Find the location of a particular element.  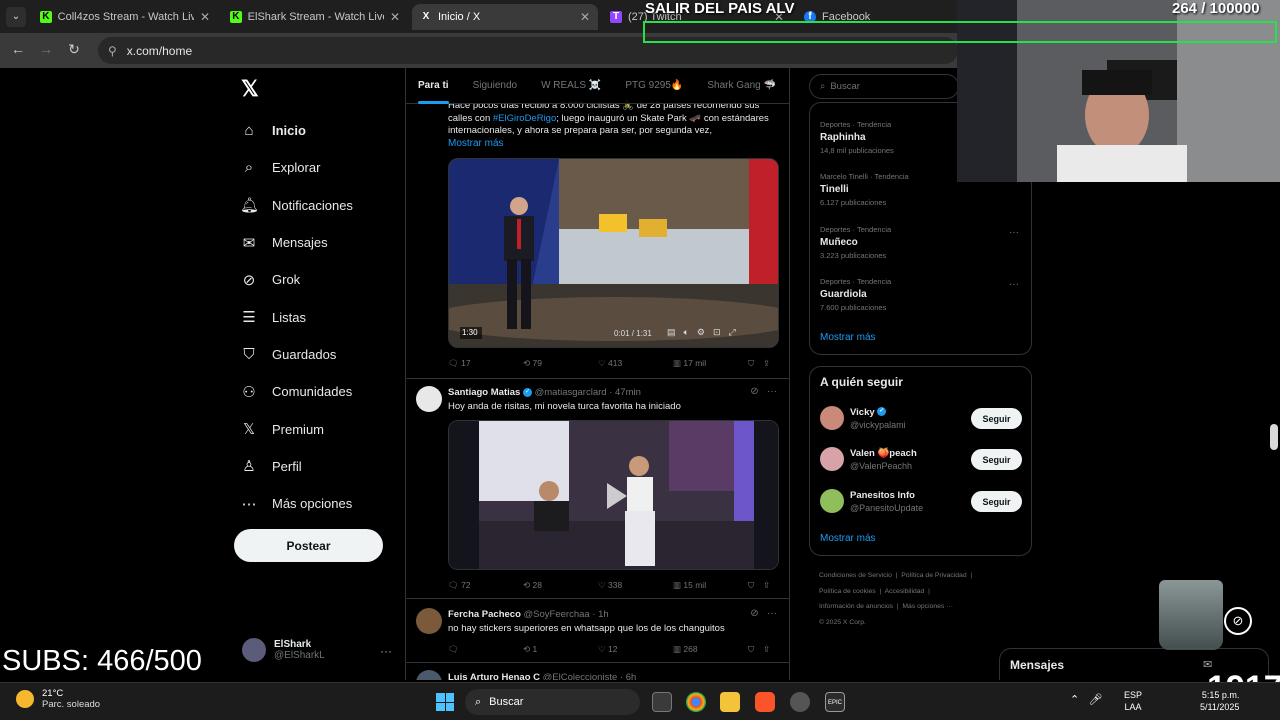

task-view-icon is located at coordinates (662, 702).